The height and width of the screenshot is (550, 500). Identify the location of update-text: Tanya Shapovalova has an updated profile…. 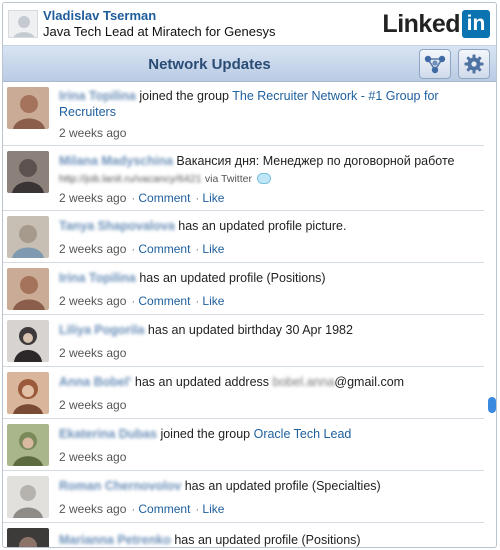
(269, 226).